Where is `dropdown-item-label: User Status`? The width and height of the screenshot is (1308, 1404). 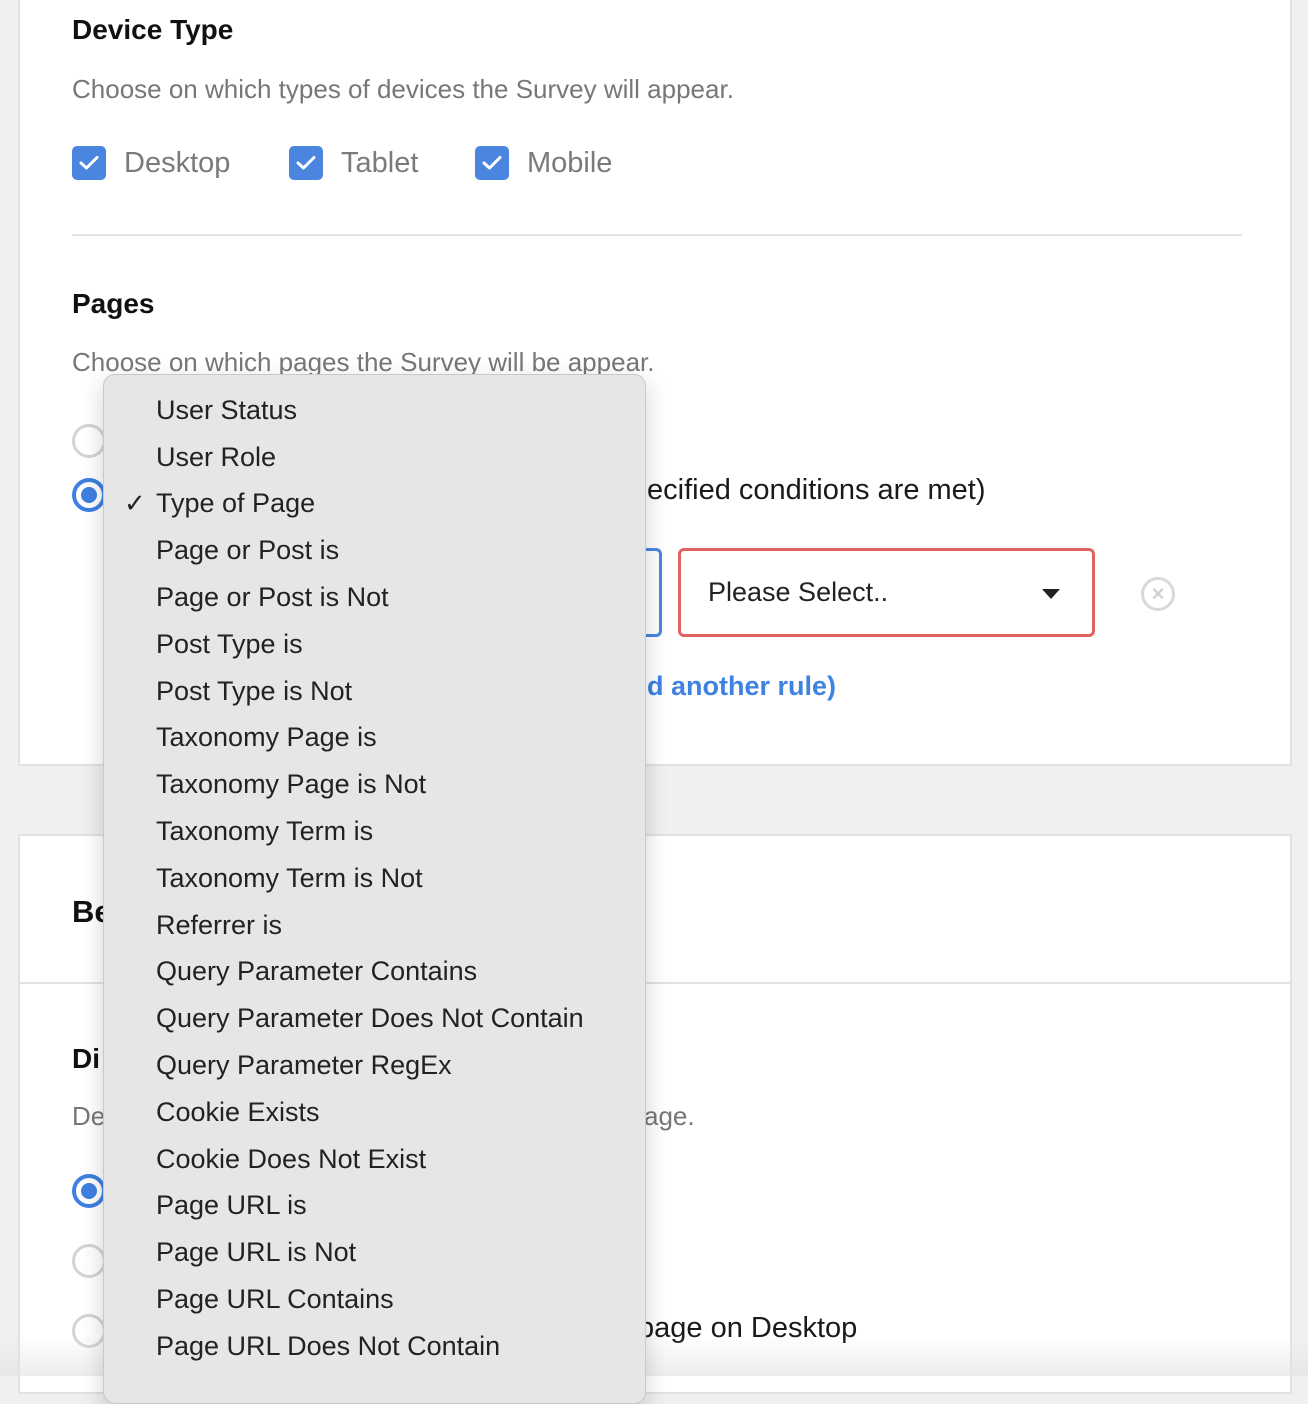 dropdown-item-label: User Status is located at coordinates (226, 410).